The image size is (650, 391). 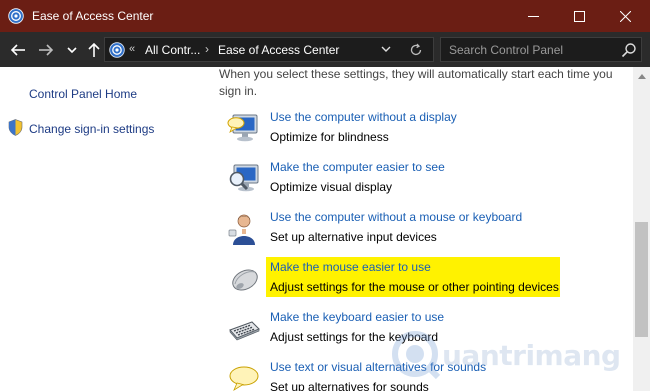 I want to click on control-panel-home-link: Control Panel Home, so click(x=83, y=94).